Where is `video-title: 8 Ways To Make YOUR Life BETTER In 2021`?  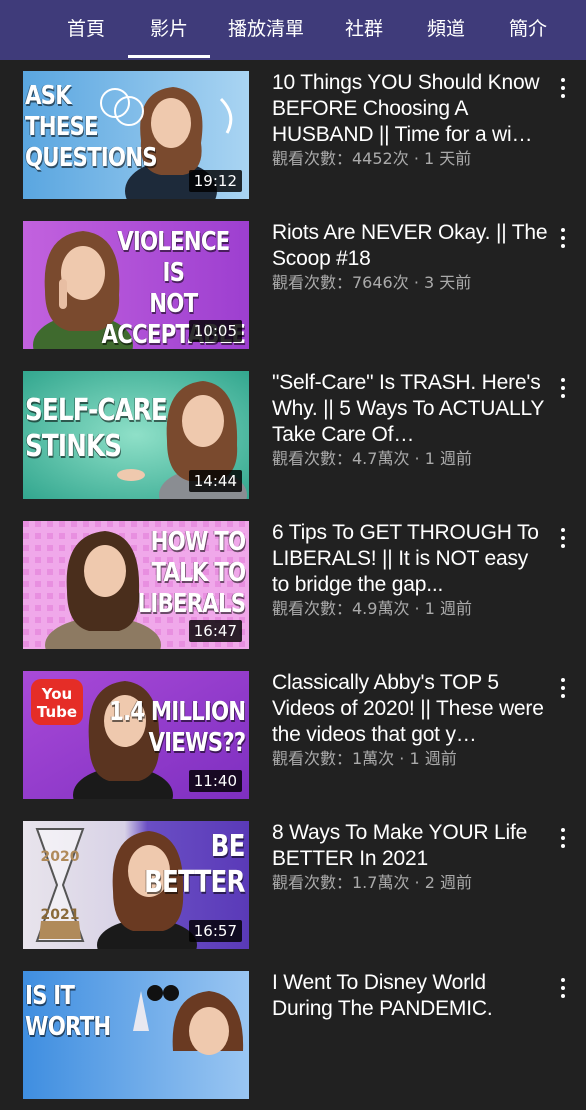
video-title: 8 Ways To Make YOUR Life BETTER In 2021 is located at coordinates (411, 846).